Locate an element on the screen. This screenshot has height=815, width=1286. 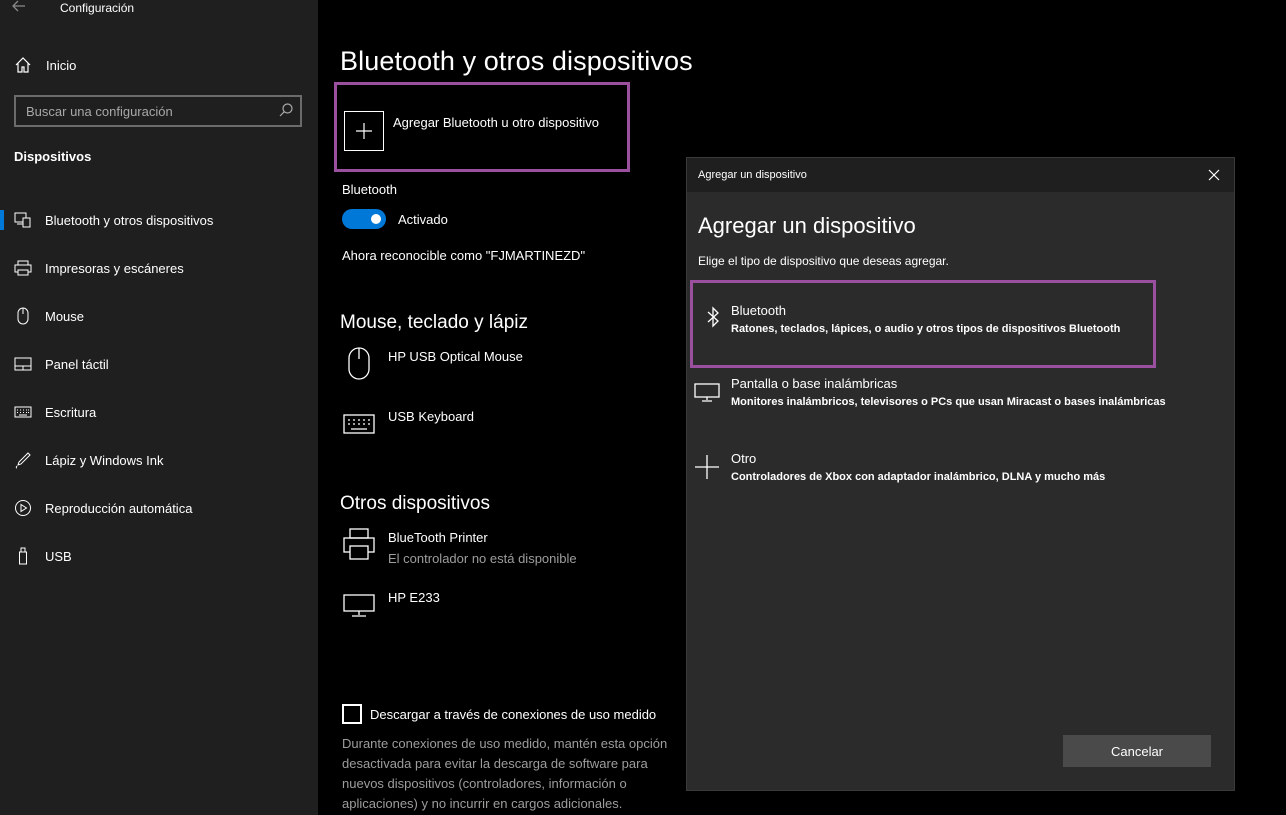
option-title: Otro is located at coordinates (744, 458).